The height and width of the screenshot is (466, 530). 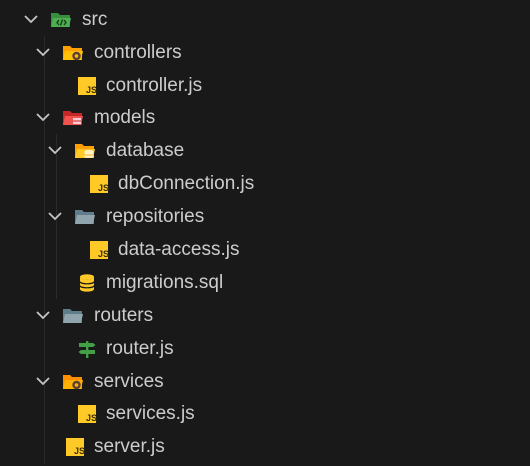 What do you see at coordinates (129, 381) in the screenshot?
I see `tree-item-label: services` at bounding box center [129, 381].